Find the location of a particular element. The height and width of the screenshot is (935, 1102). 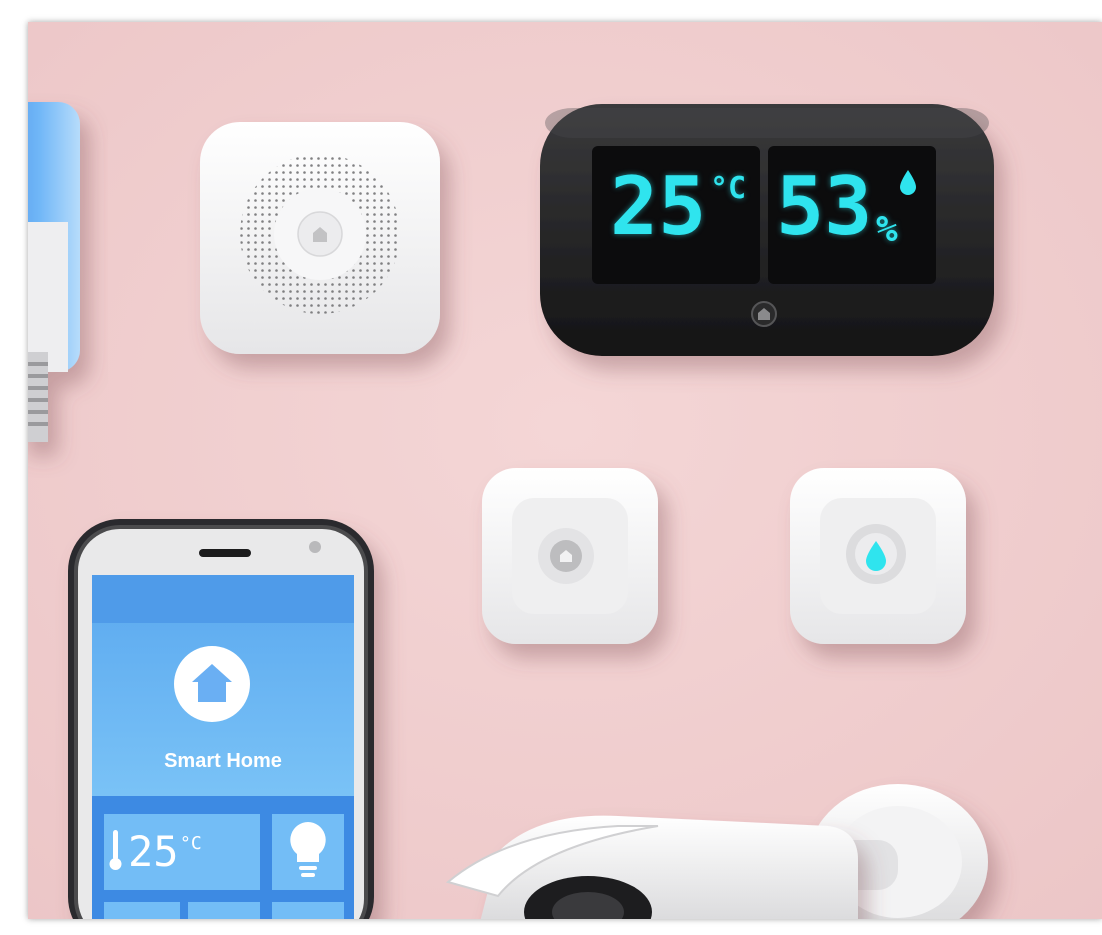

temperature-value: 25 is located at coordinates (658, 206).